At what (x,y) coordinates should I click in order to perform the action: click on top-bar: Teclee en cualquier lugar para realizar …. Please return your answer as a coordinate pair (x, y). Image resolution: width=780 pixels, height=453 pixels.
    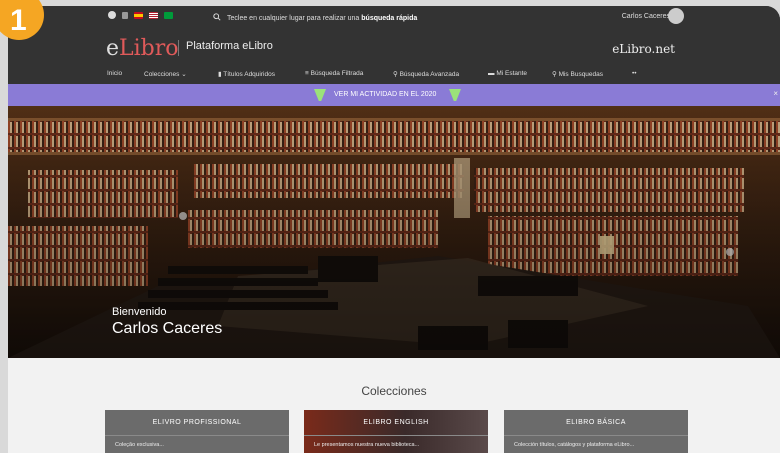
    Looking at the image, I should click on (394, 17).